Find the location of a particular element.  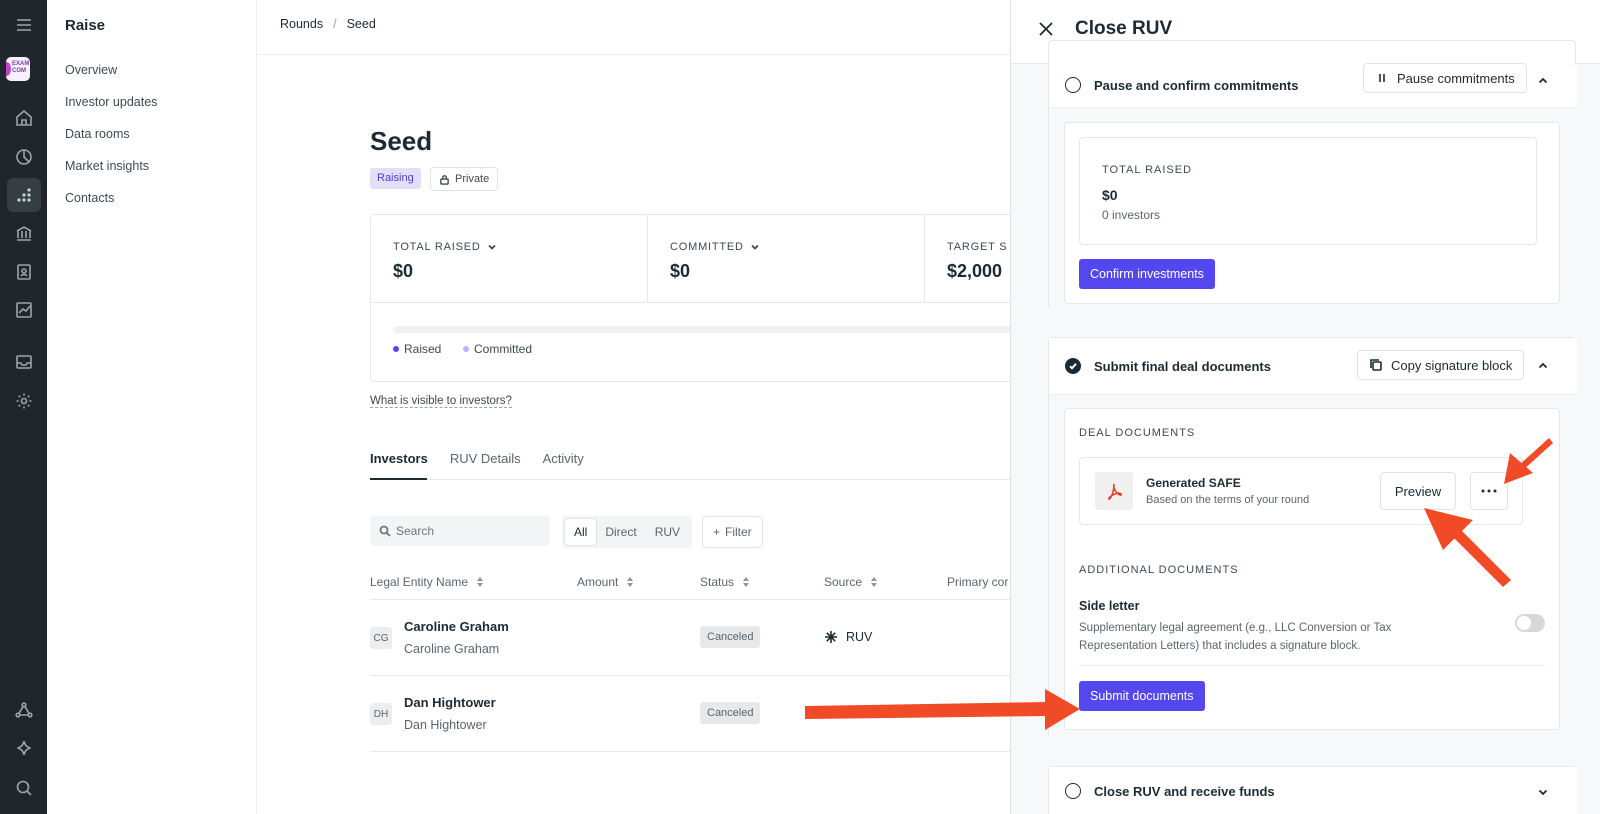

ruv-icon is located at coordinates (831, 637).